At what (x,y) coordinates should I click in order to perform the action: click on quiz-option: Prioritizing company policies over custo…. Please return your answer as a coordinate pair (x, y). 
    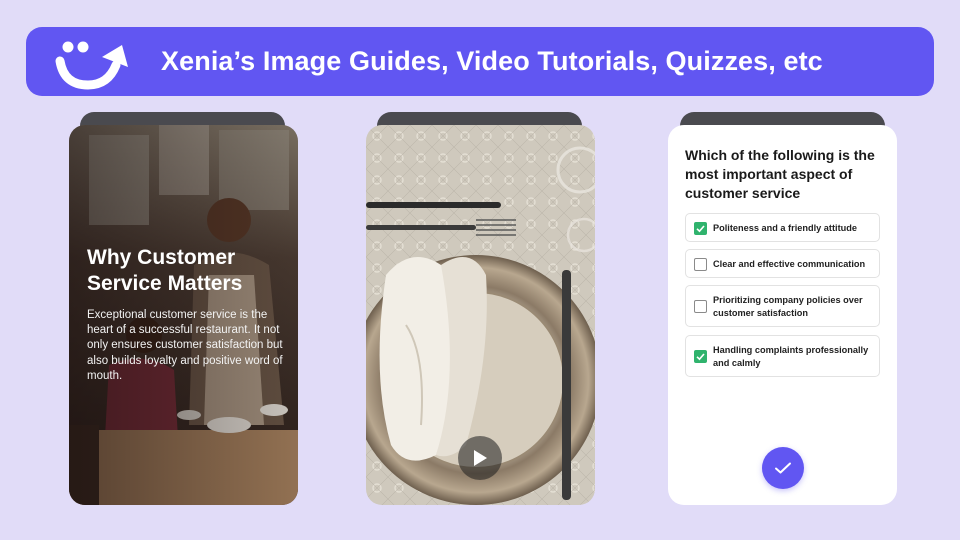
    Looking at the image, I should click on (782, 306).